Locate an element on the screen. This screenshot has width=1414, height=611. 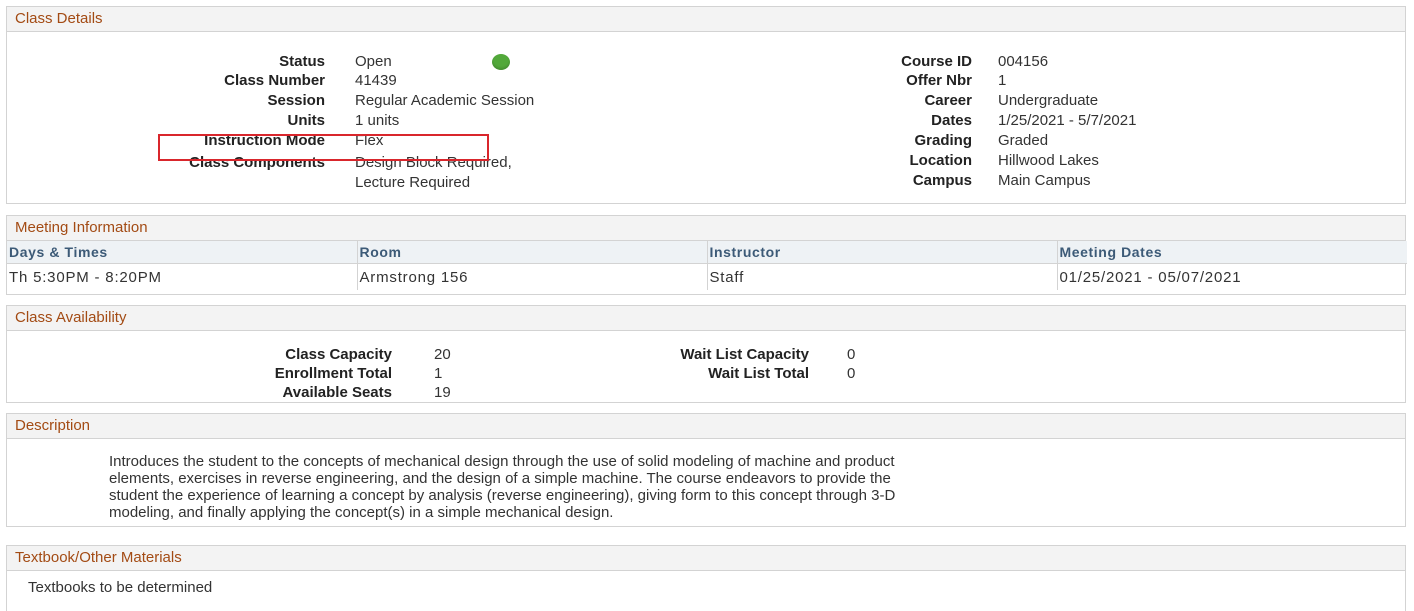
class-number-value: 41439 is located at coordinates (376, 80).